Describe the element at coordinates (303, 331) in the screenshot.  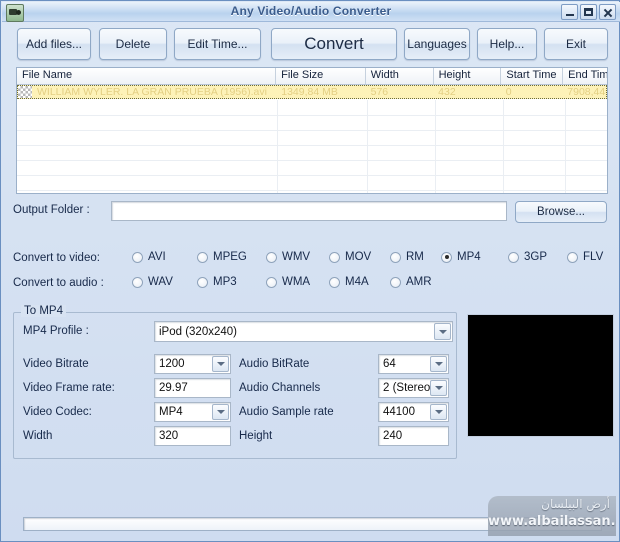
I see `mp4-profile-combo: iPod (320x240)` at that location.